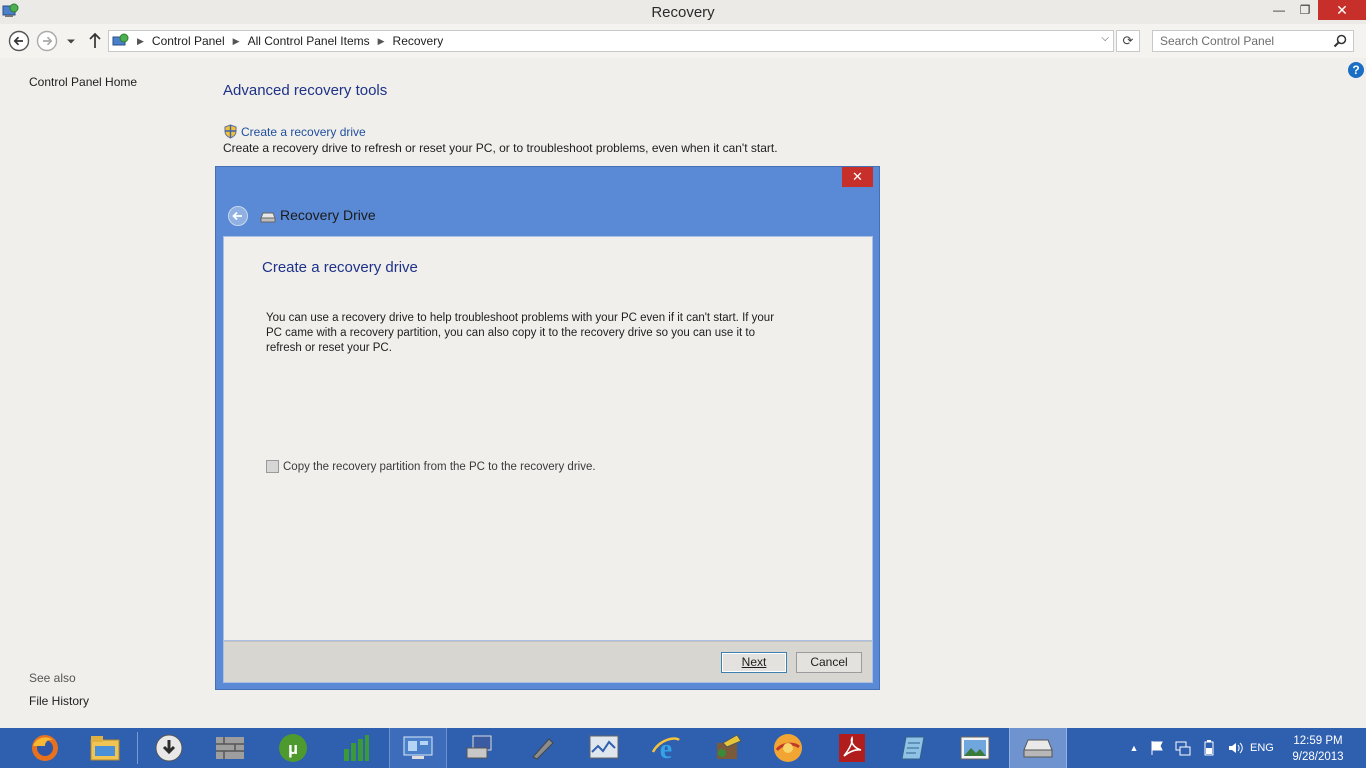 This screenshot has height=768, width=1366. I want to click on breadcrumb-control-panel: Control Panel, so click(188, 41).